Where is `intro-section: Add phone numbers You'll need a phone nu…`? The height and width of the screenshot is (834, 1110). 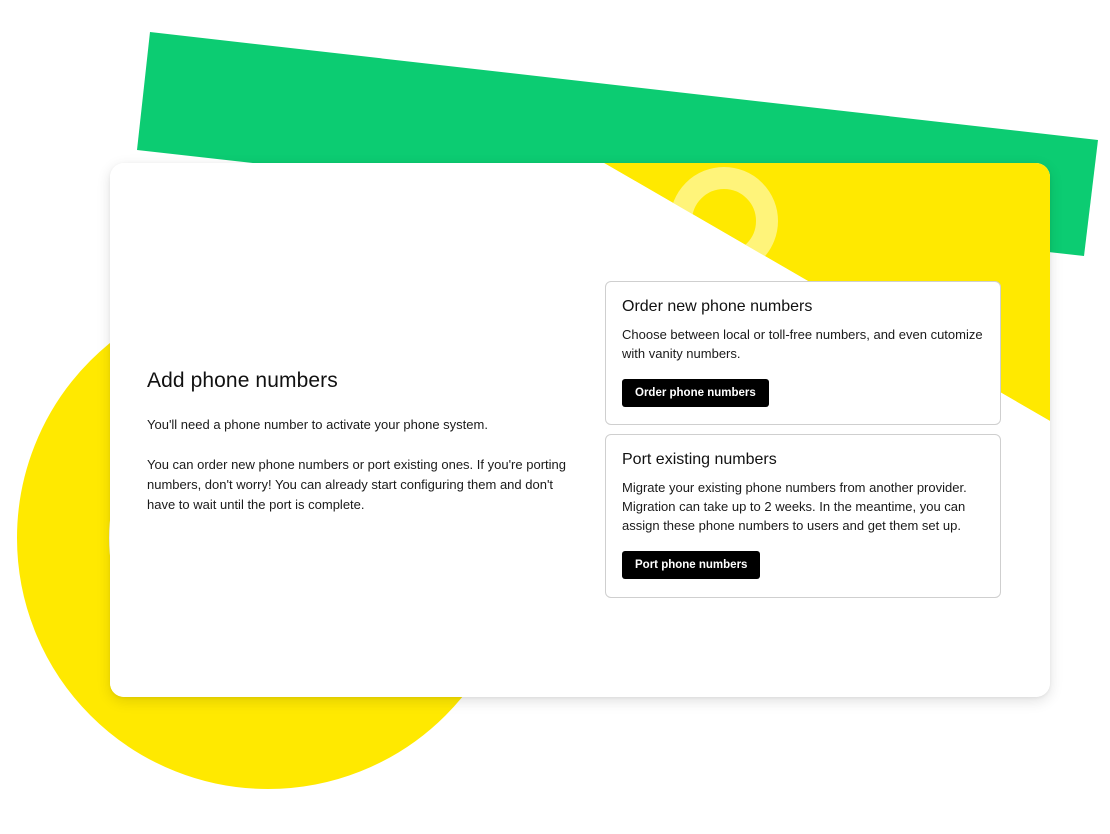
intro-section: Add phone numbers You'll need a phone nu… is located at coordinates (359, 442).